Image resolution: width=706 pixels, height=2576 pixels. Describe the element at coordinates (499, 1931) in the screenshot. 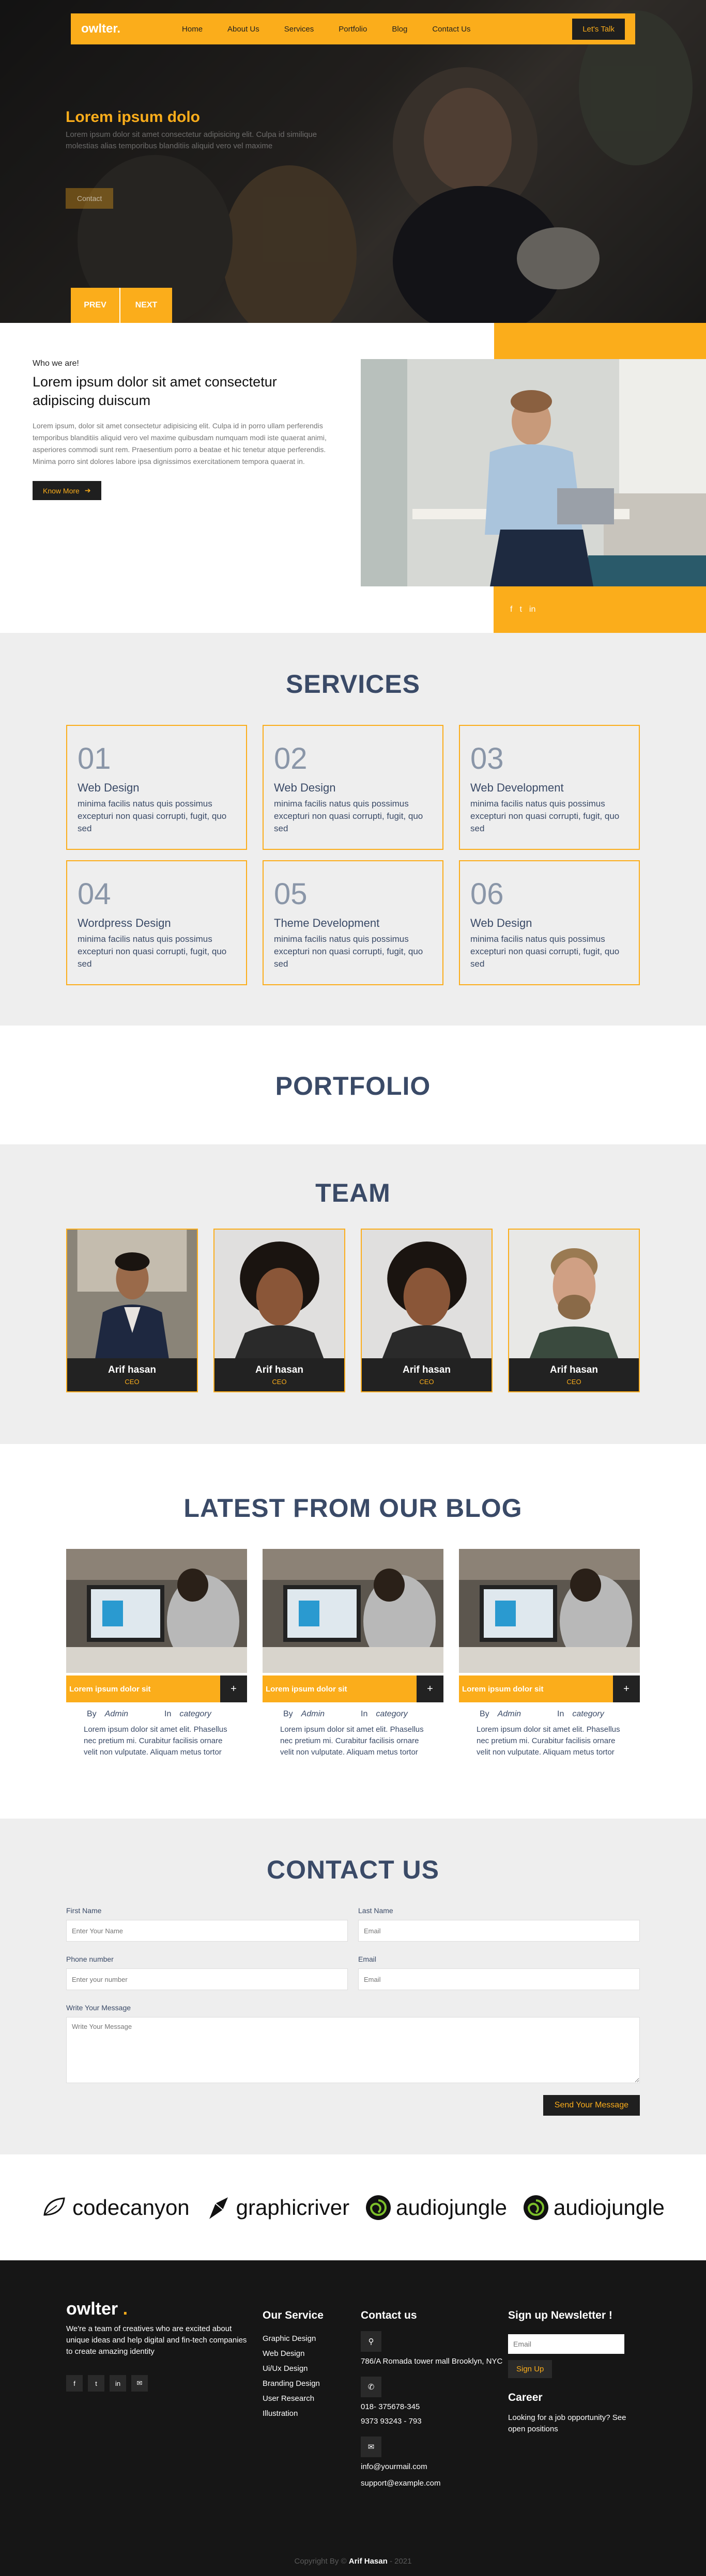

I see `last-name-field` at that location.